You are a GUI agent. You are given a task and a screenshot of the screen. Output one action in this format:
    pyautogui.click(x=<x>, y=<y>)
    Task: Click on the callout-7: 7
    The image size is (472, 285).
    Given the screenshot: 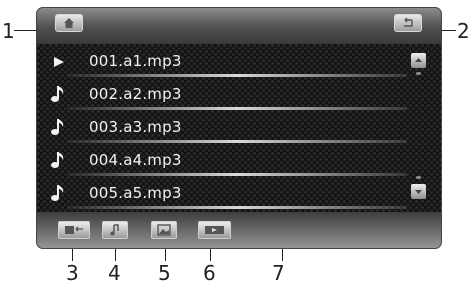 What is the action you would take?
    pyautogui.click(x=278, y=273)
    